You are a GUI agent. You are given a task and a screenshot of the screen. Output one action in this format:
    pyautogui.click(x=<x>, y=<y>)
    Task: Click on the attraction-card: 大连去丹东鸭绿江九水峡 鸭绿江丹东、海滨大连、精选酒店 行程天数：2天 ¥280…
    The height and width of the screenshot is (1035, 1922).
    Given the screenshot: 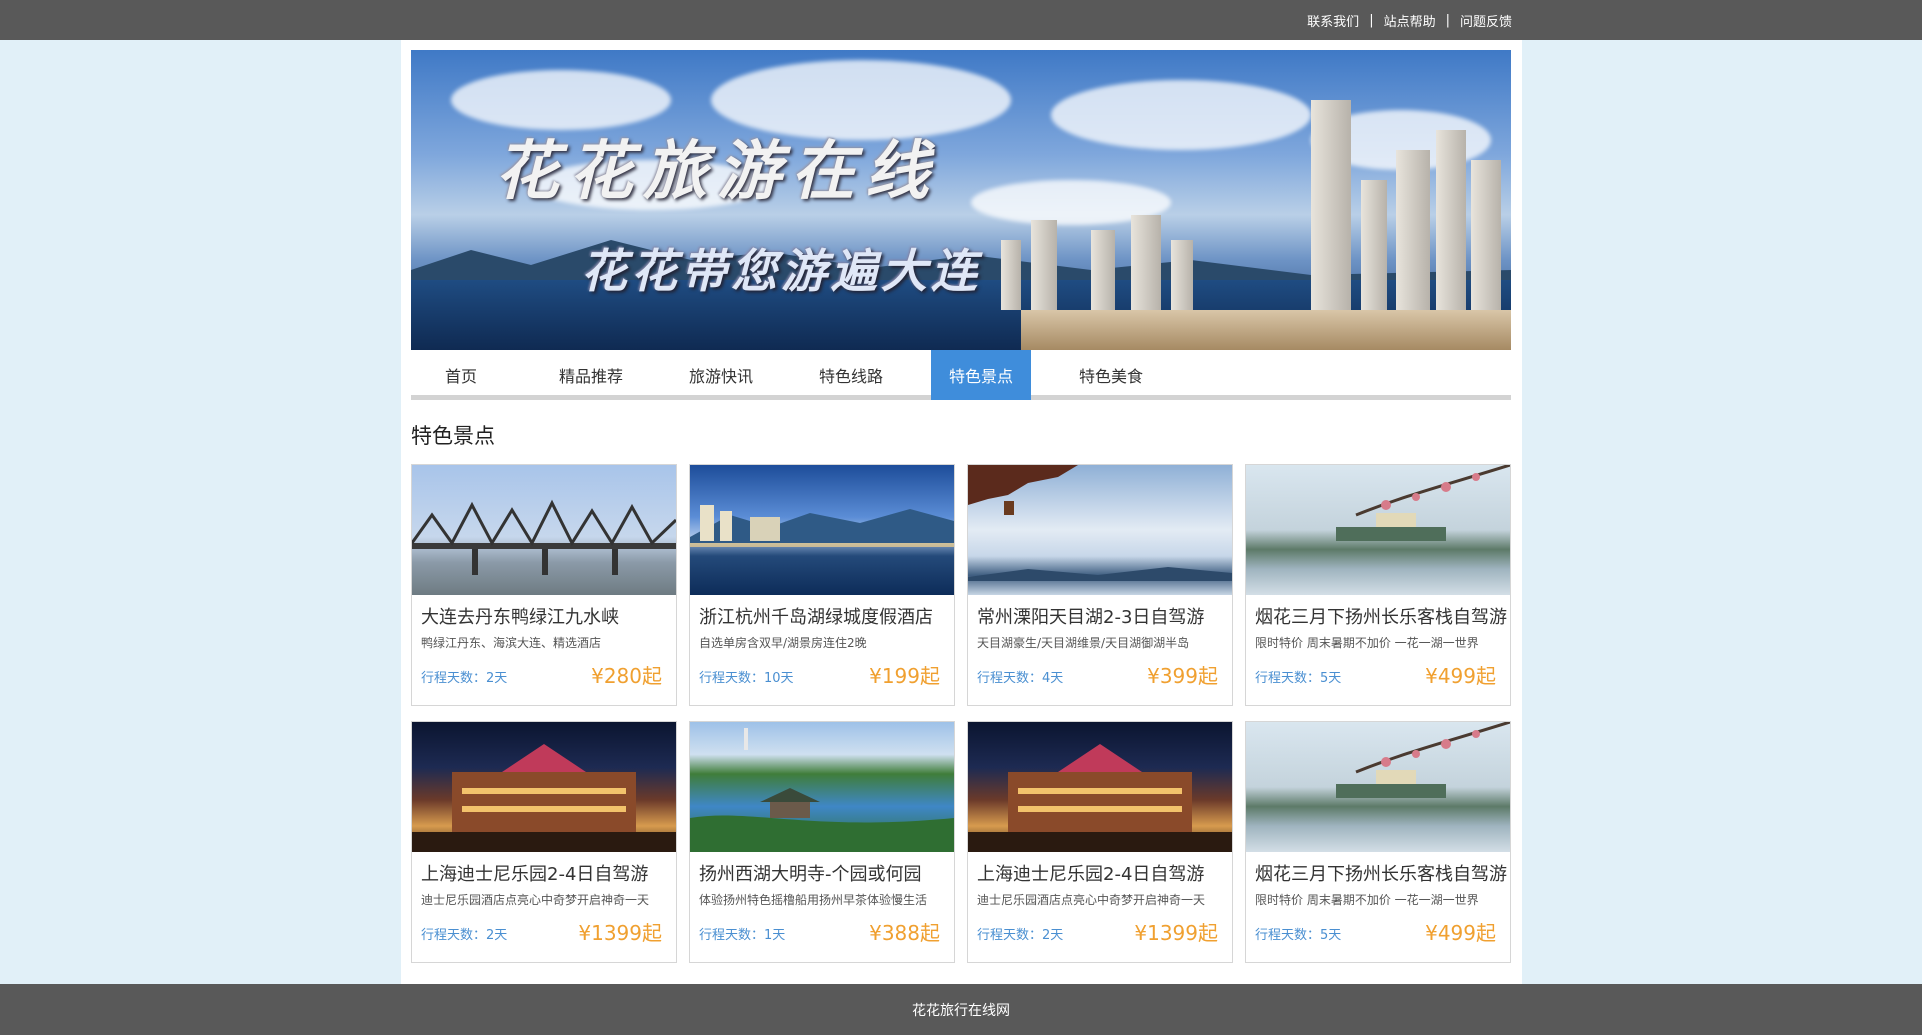 What is the action you would take?
    pyautogui.click(x=544, y=585)
    